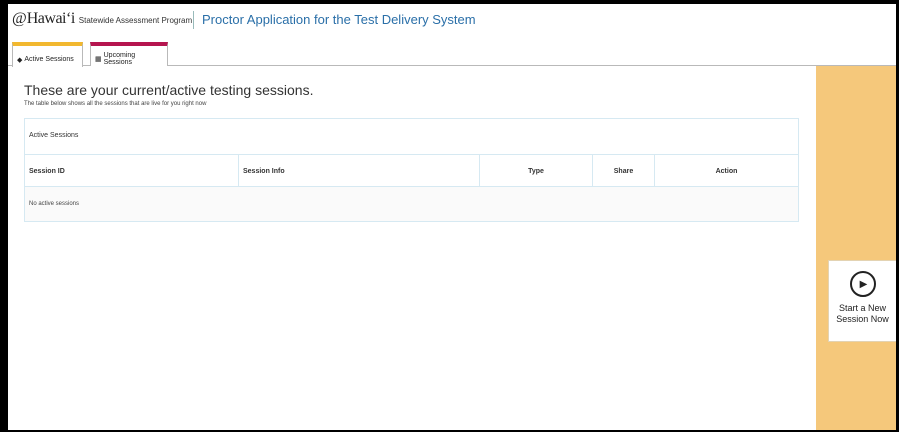 Image resolution: width=899 pixels, height=432 pixels. I want to click on column-share: Share, so click(624, 171).